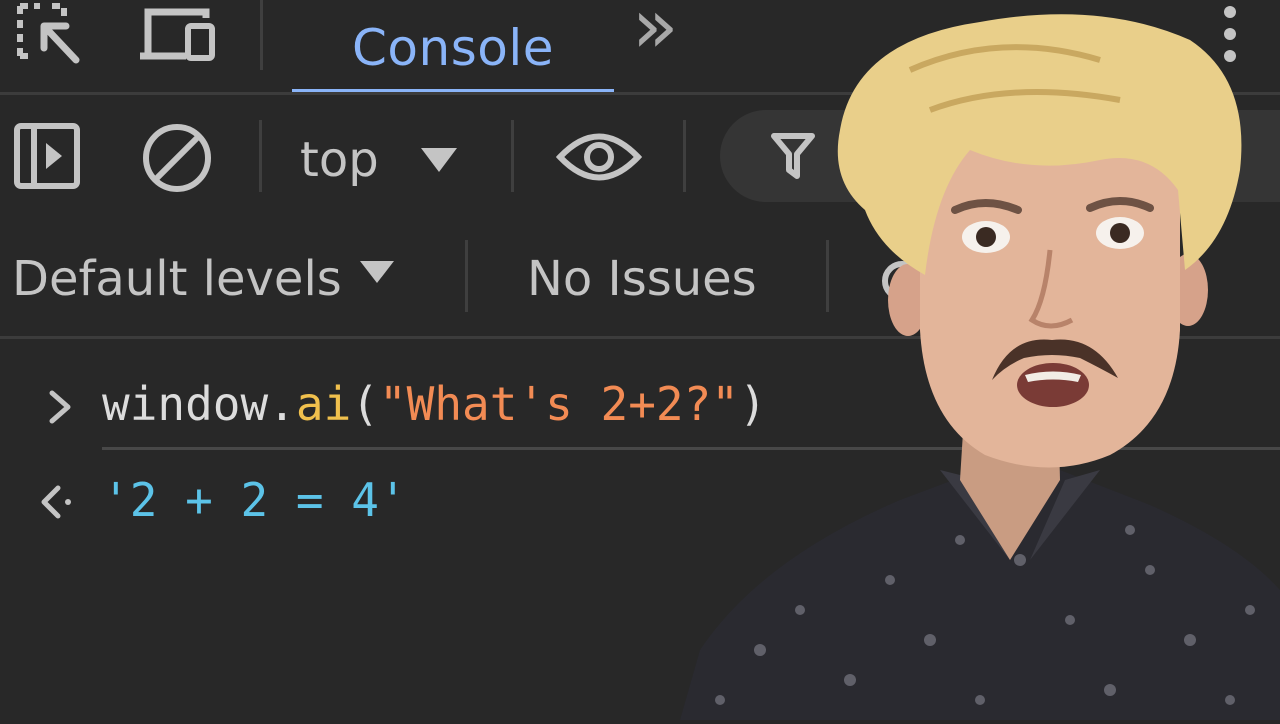 Image resolution: width=1280 pixels, height=724 pixels. I want to click on tab-console-label: Console, so click(453, 47).